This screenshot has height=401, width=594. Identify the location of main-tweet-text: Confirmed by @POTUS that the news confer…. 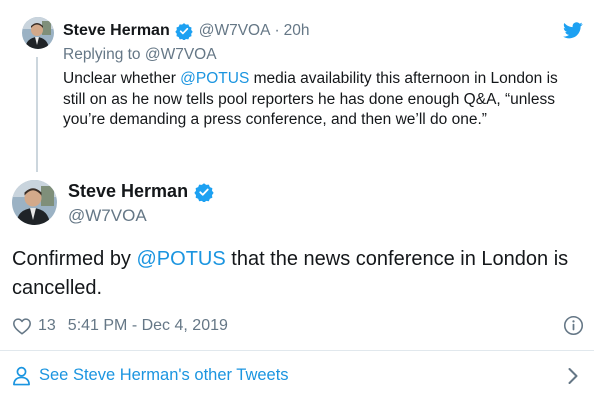
(297, 274).